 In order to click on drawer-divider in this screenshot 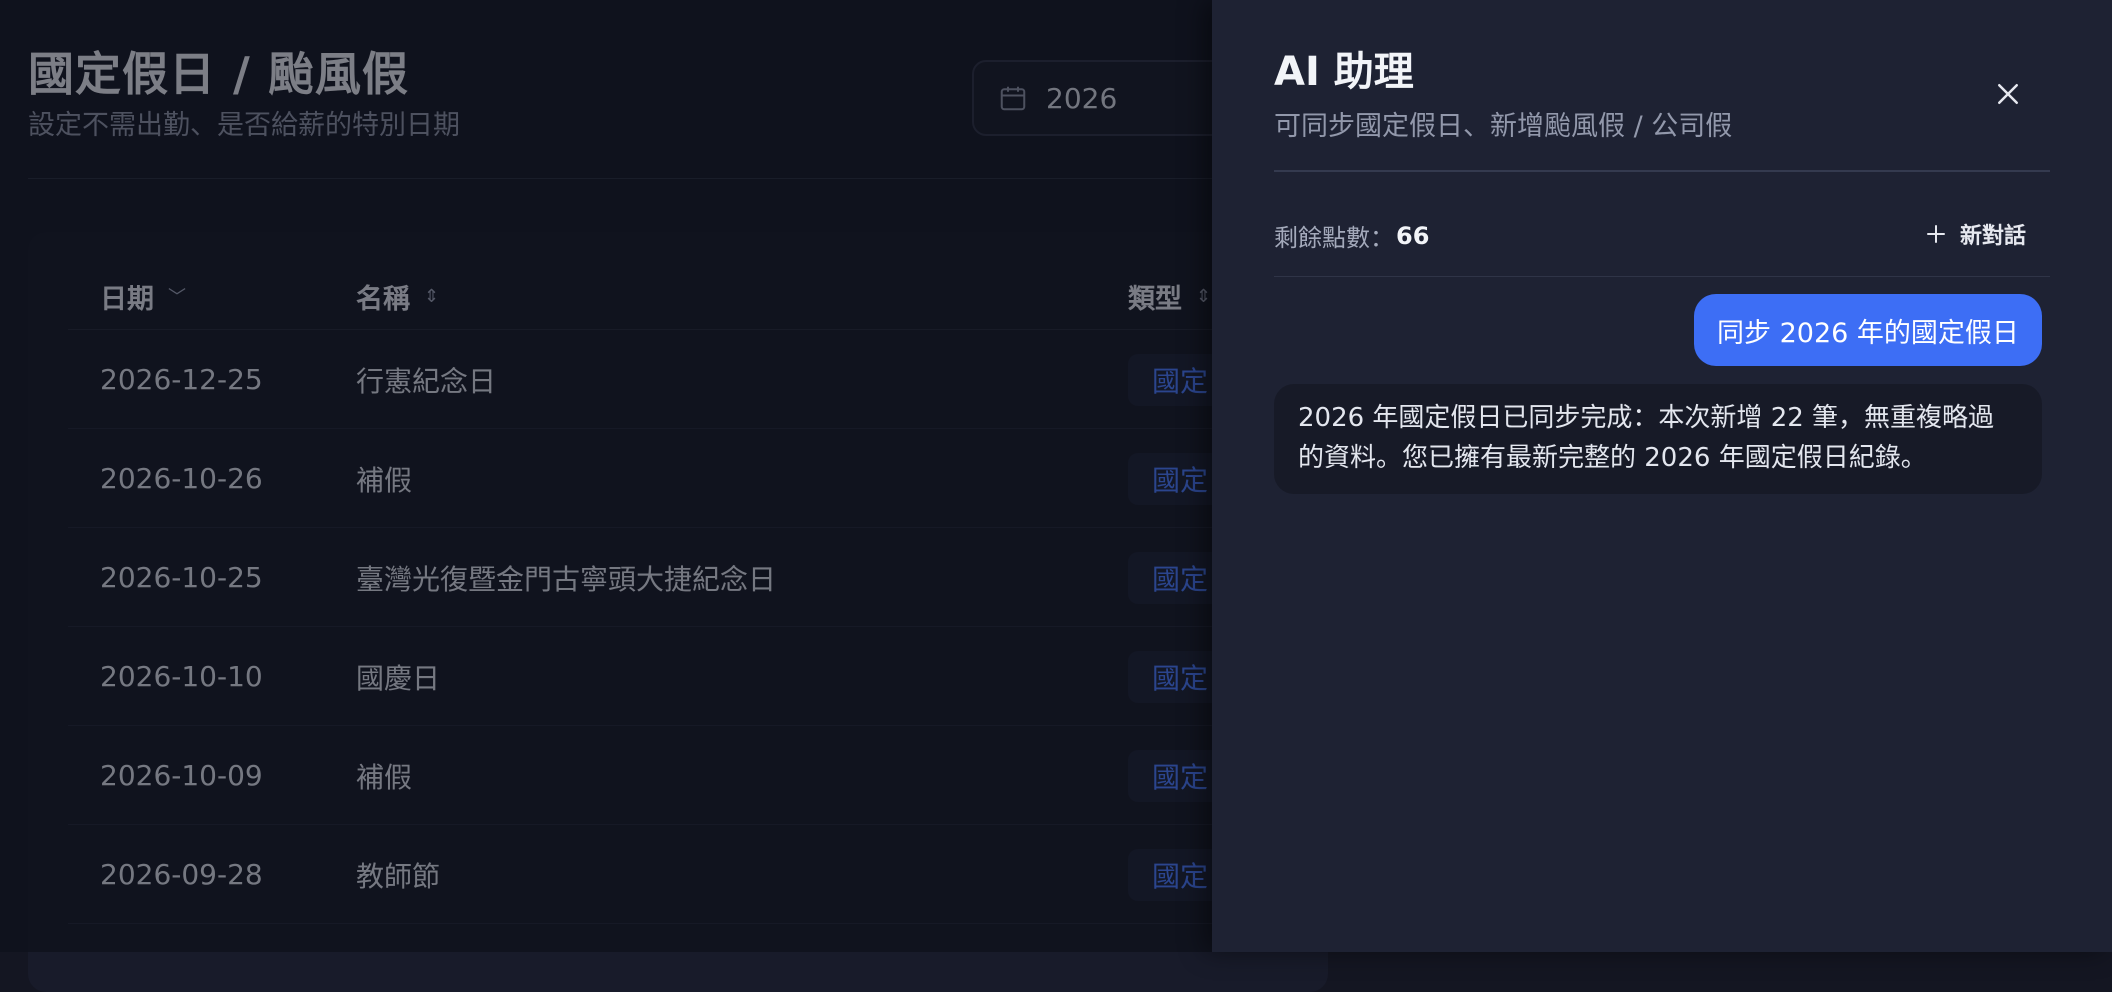, I will do `click(1662, 171)`.